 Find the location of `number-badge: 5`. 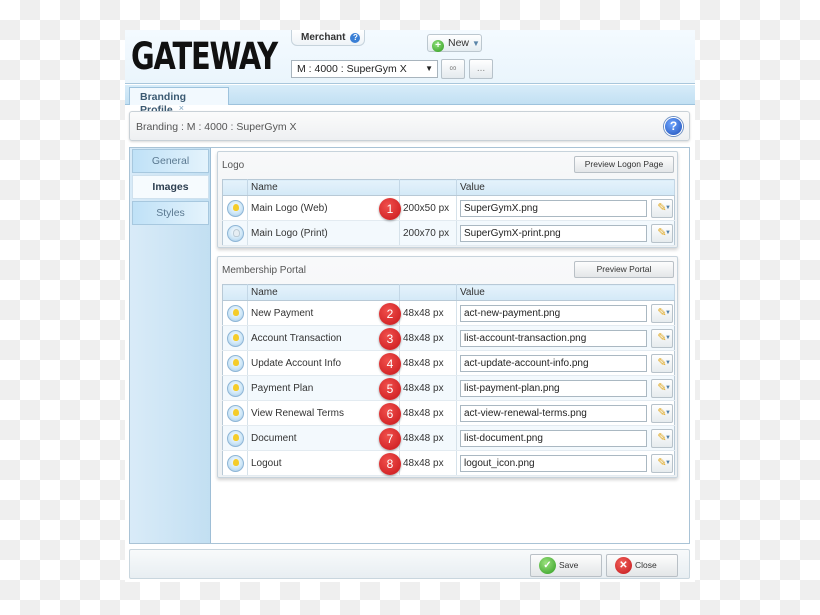

number-badge: 5 is located at coordinates (390, 389).